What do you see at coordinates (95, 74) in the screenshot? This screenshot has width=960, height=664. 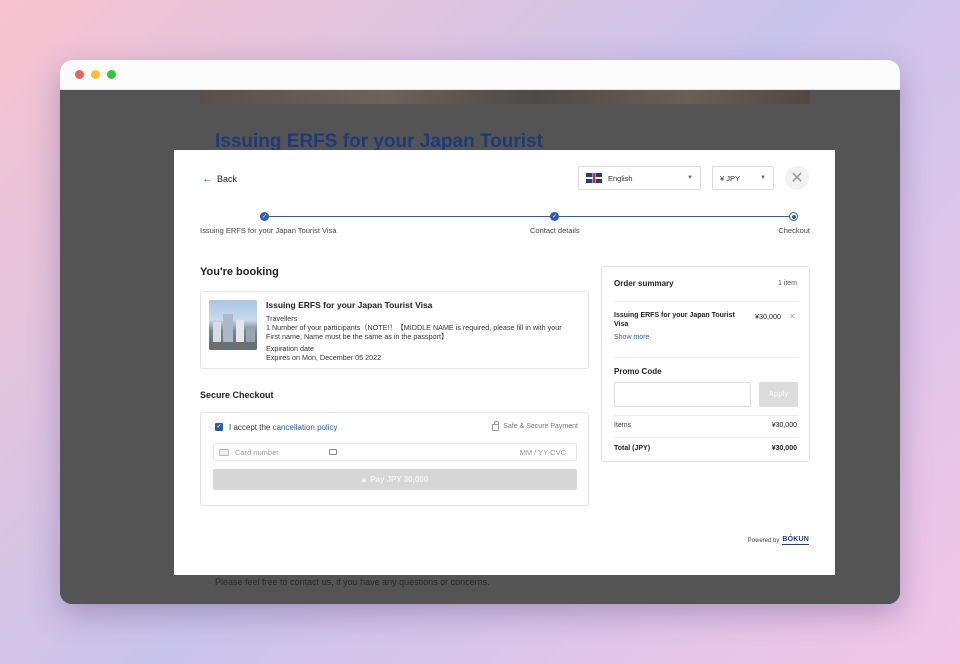 I see `minimize-window-dot` at bounding box center [95, 74].